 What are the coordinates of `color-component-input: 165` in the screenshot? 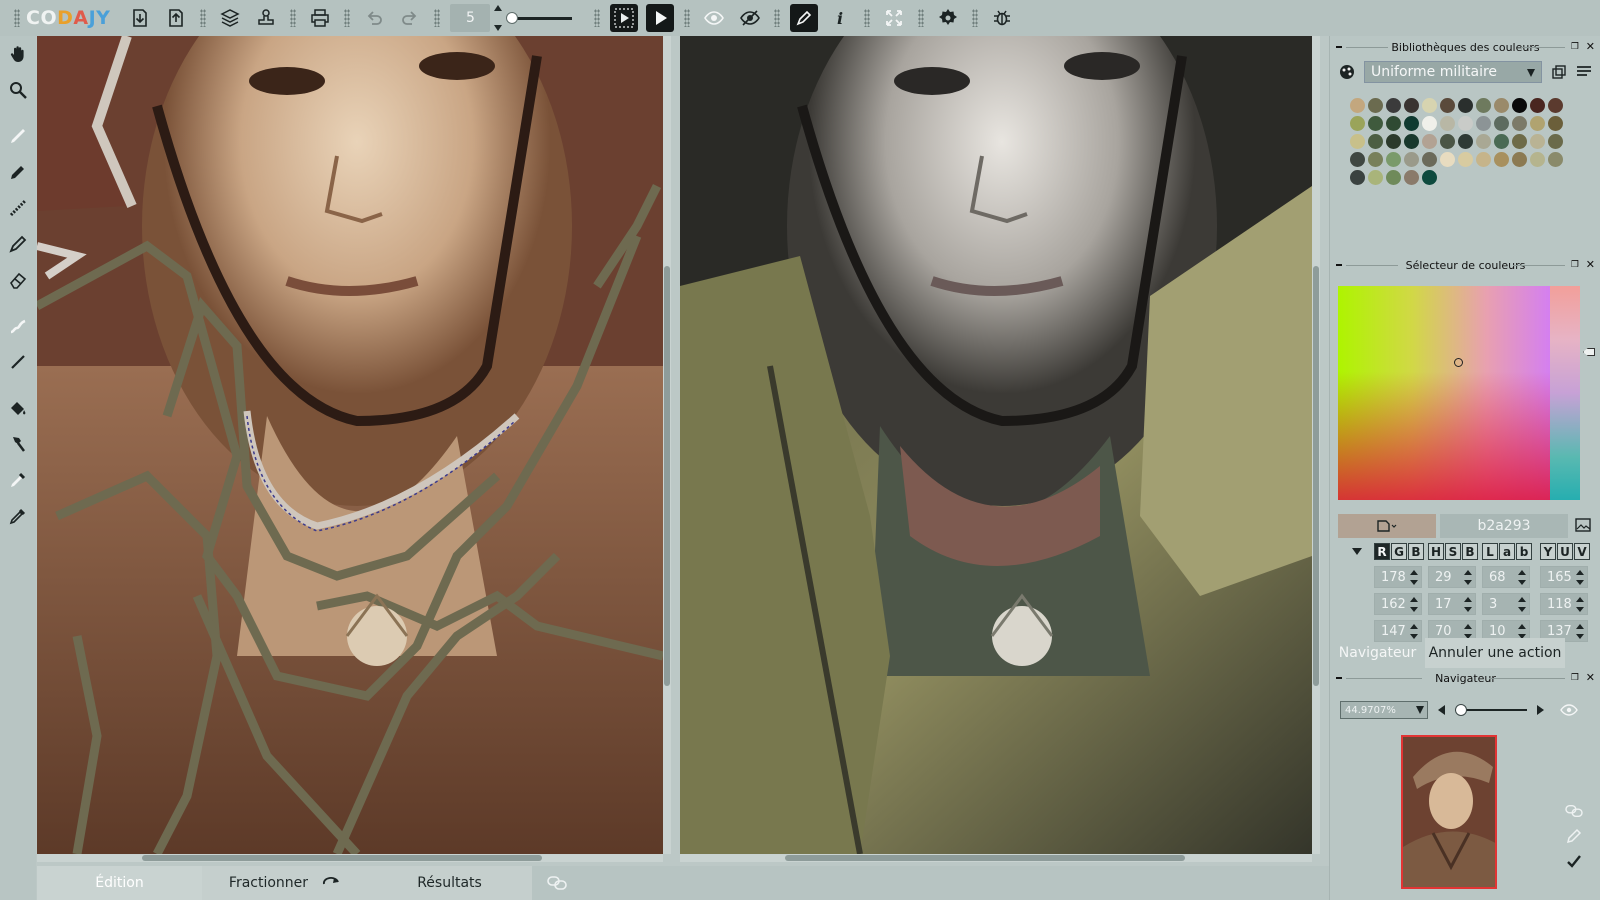 It's located at (1564, 577).